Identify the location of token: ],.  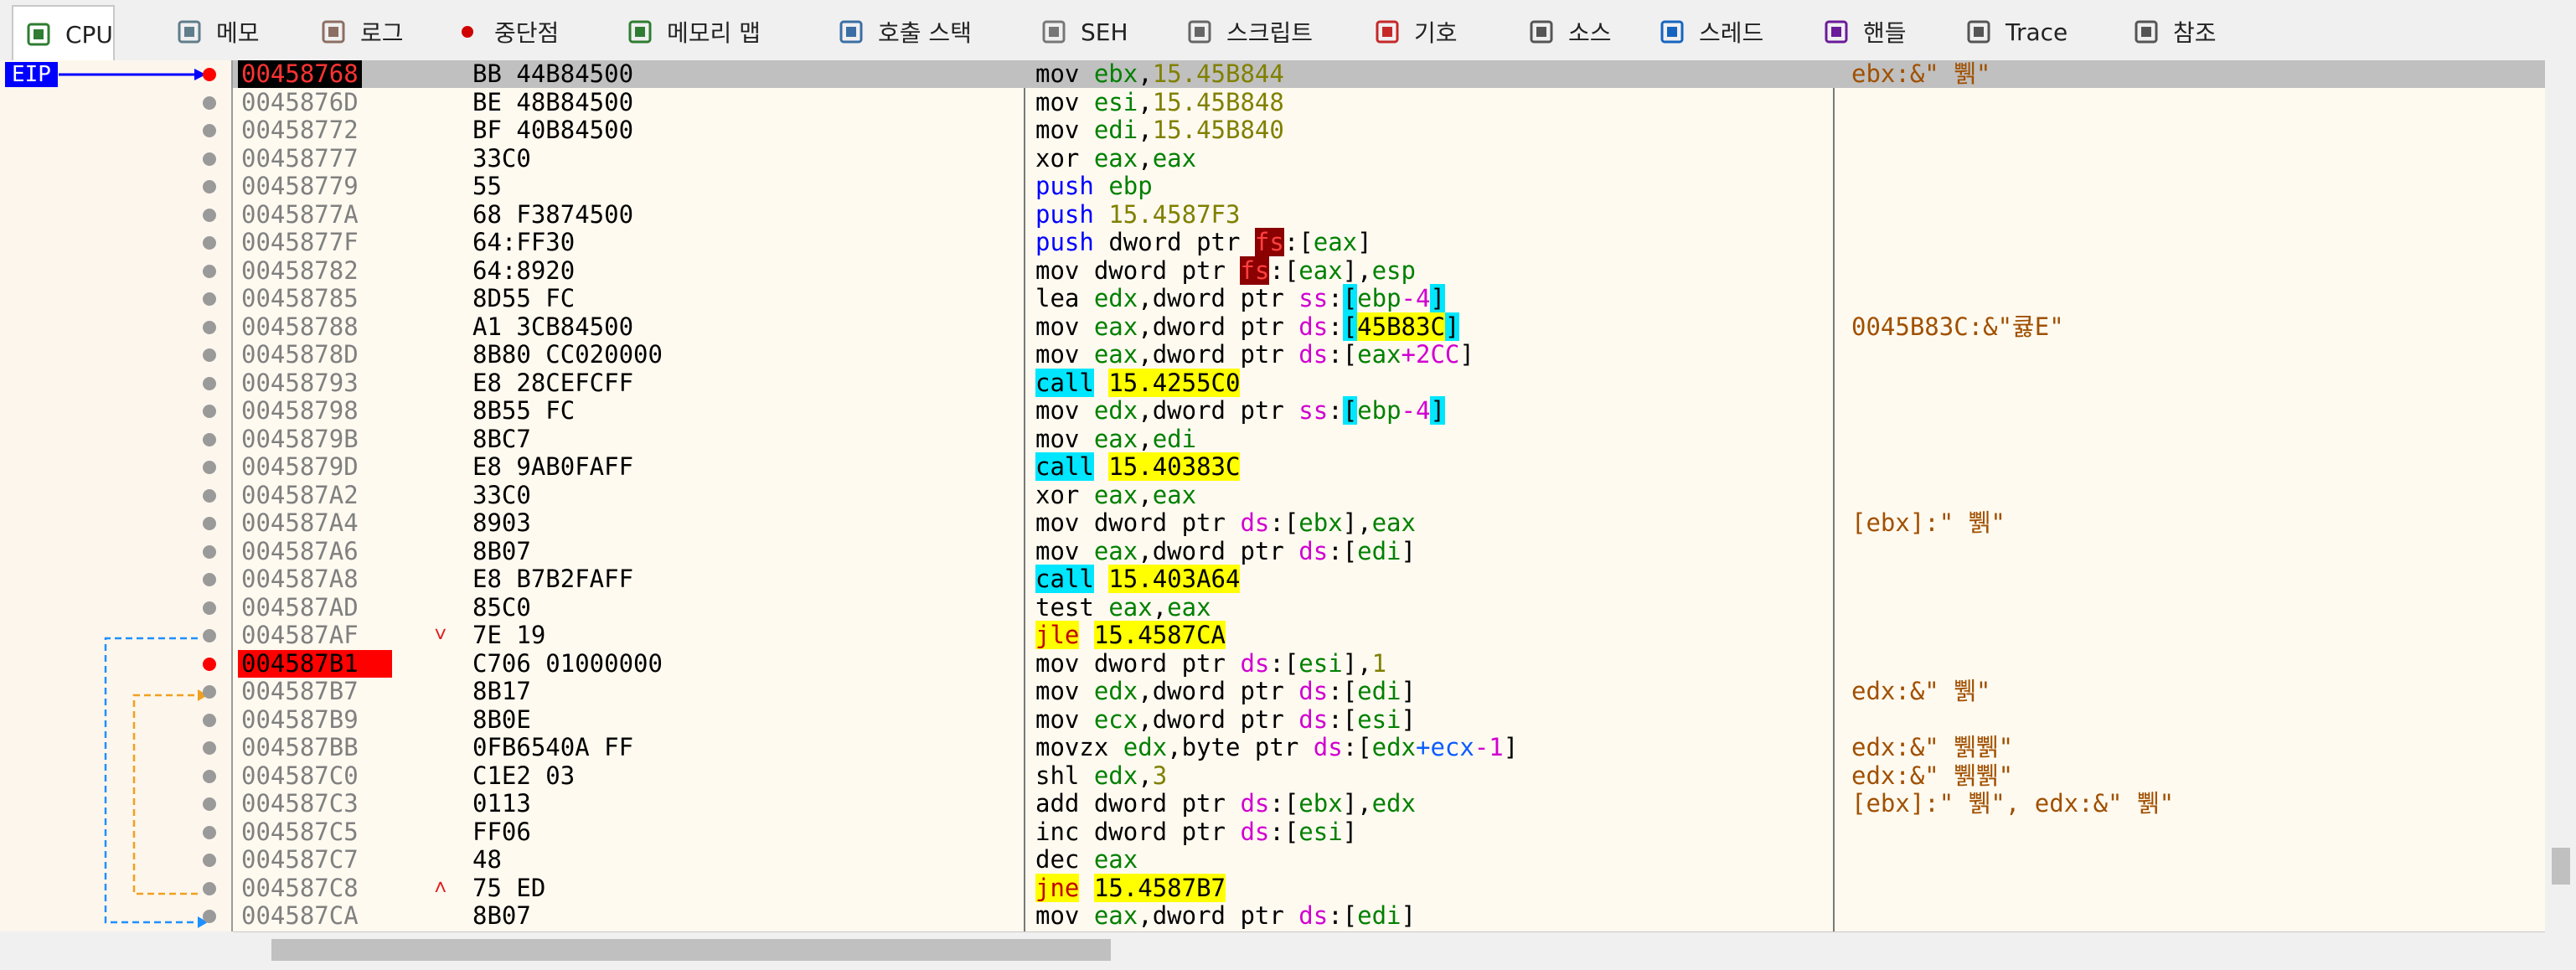
(1357, 270).